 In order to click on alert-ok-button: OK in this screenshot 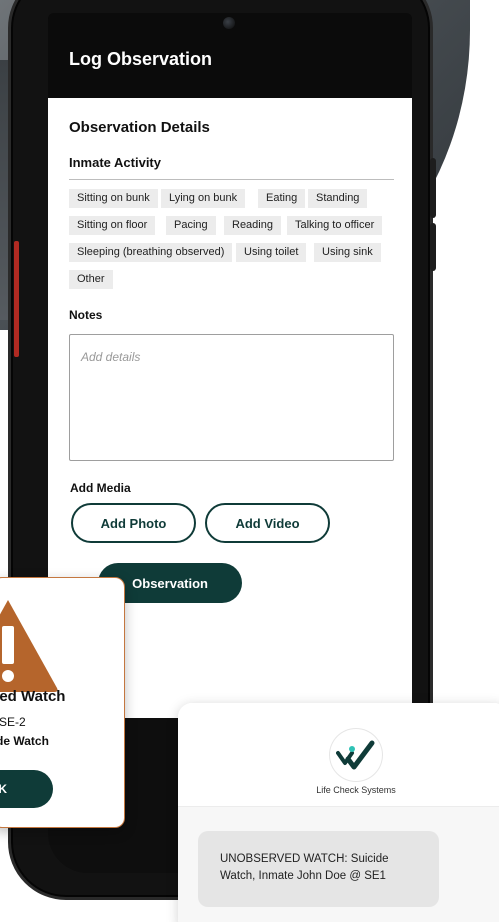, I will do `click(26, 789)`.